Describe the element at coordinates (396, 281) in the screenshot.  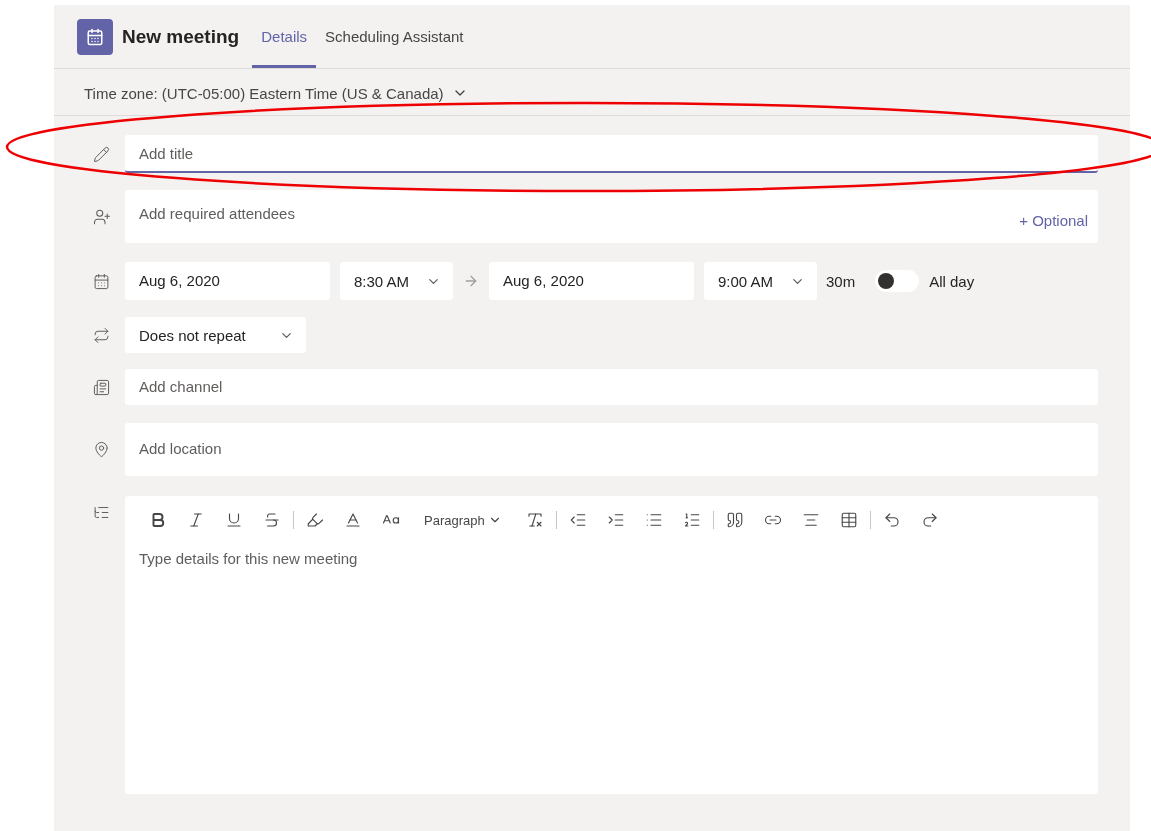
I see `start-time-dropdown: 8:30 AM` at that location.